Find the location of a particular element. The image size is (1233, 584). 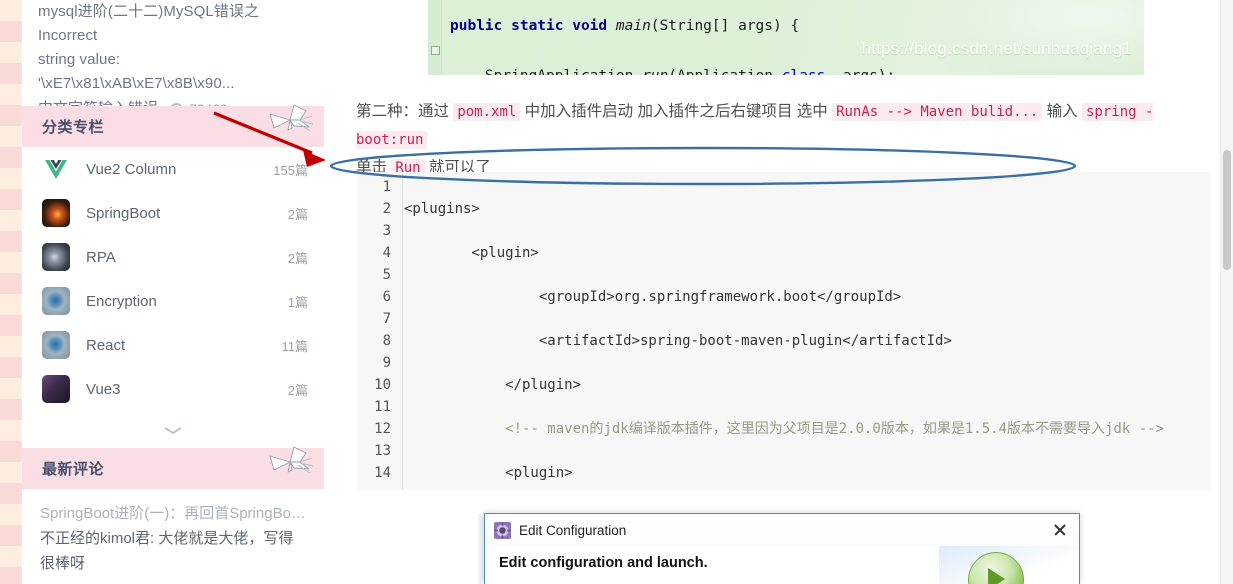

fold-marker-icon is located at coordinates (435, 50).